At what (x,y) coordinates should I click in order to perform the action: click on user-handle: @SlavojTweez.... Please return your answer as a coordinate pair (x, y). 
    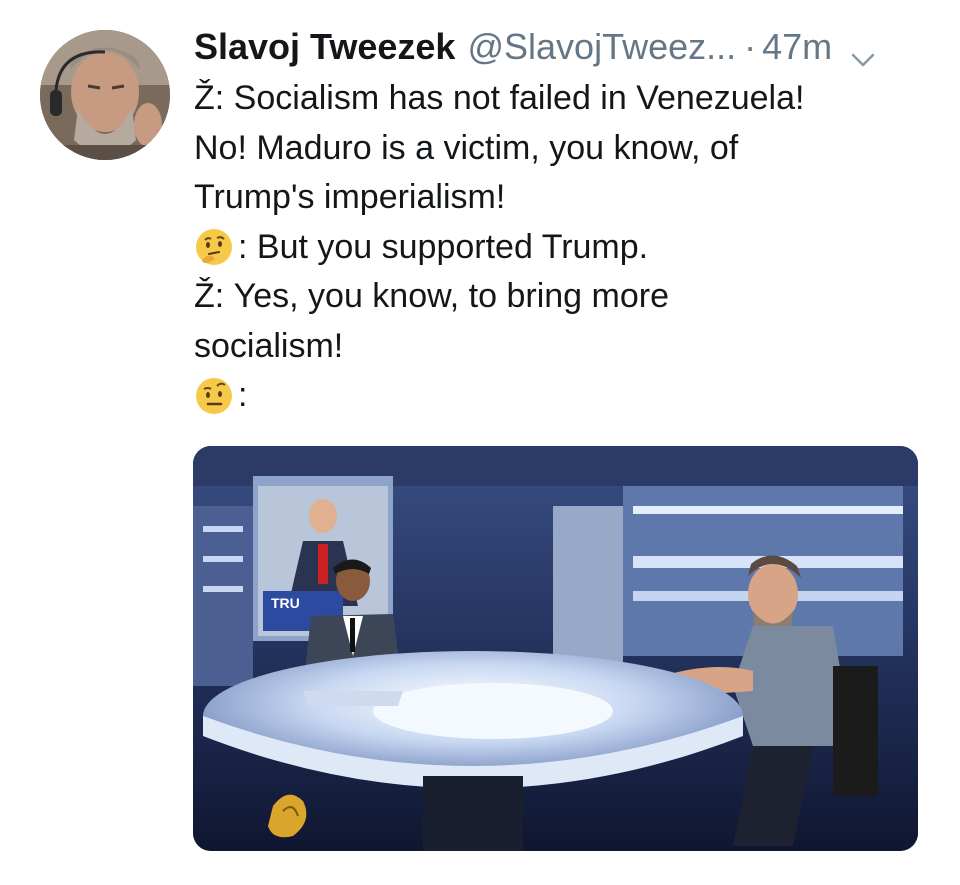
    Looking at the image, I should click on (601, 47).